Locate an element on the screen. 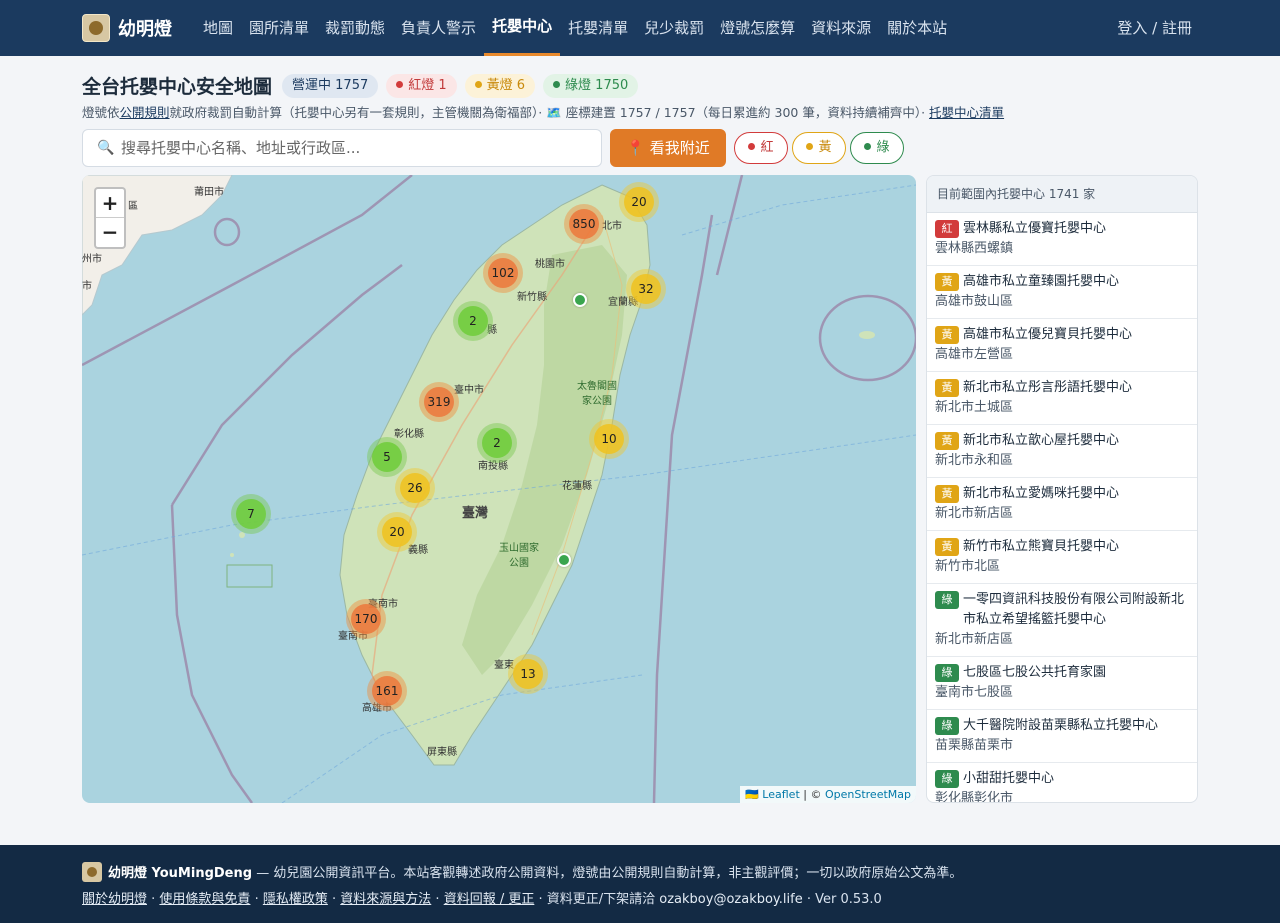  center-name: 小甜甜托嬰中心 is located at coordinates (1009, 778).